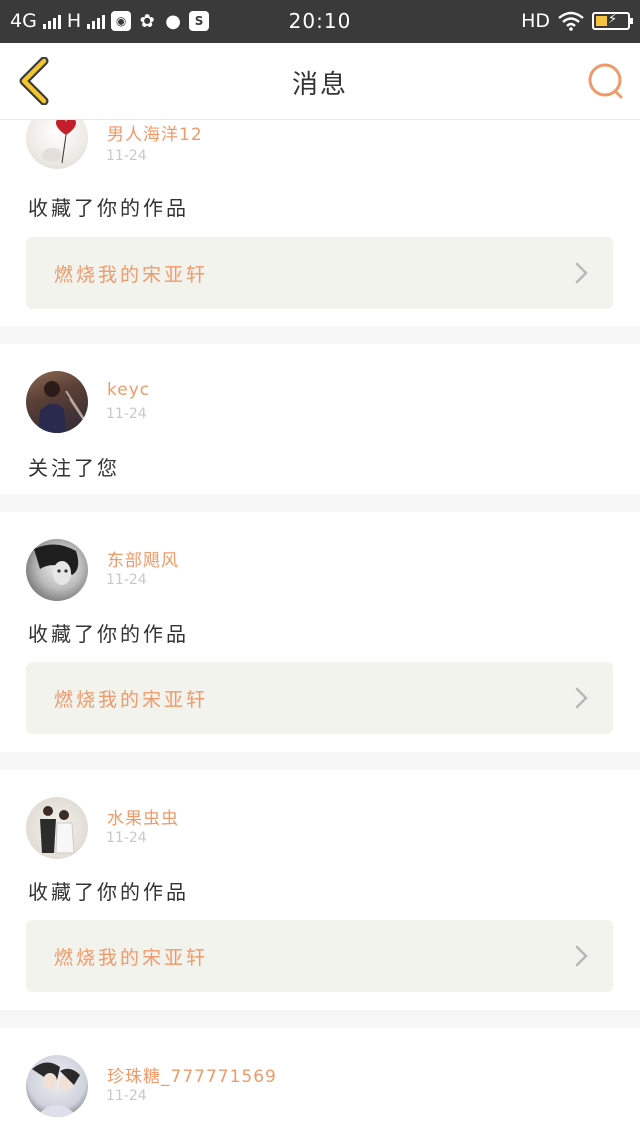 The image size is (640, 1138). I want to click on username: keyc, so click(128, 390).